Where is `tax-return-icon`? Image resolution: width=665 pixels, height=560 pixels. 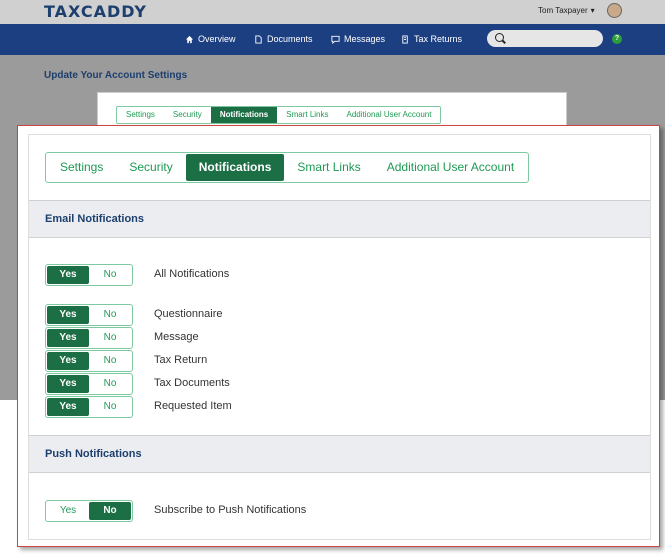
tax-return-icon is located at coordinates (405, 39).